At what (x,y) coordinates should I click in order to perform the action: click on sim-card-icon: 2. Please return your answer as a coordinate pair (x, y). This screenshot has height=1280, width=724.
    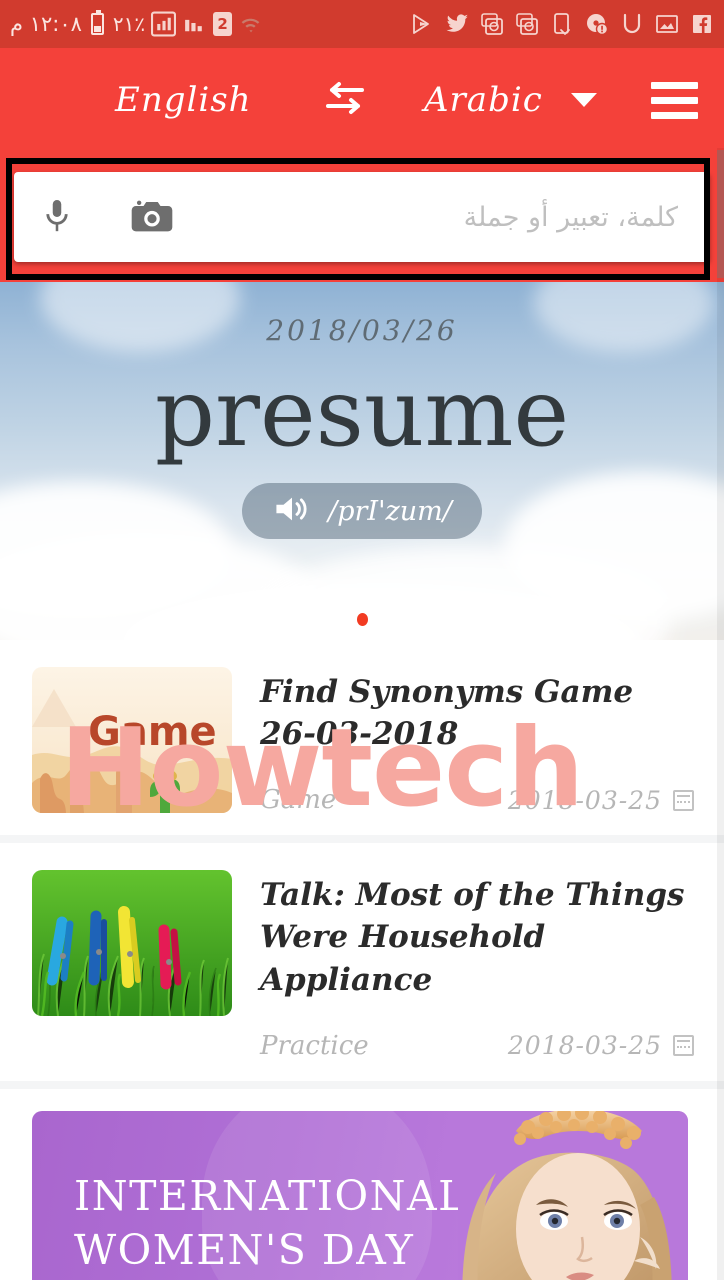
    Looking at the image, I should click on (223, 24).